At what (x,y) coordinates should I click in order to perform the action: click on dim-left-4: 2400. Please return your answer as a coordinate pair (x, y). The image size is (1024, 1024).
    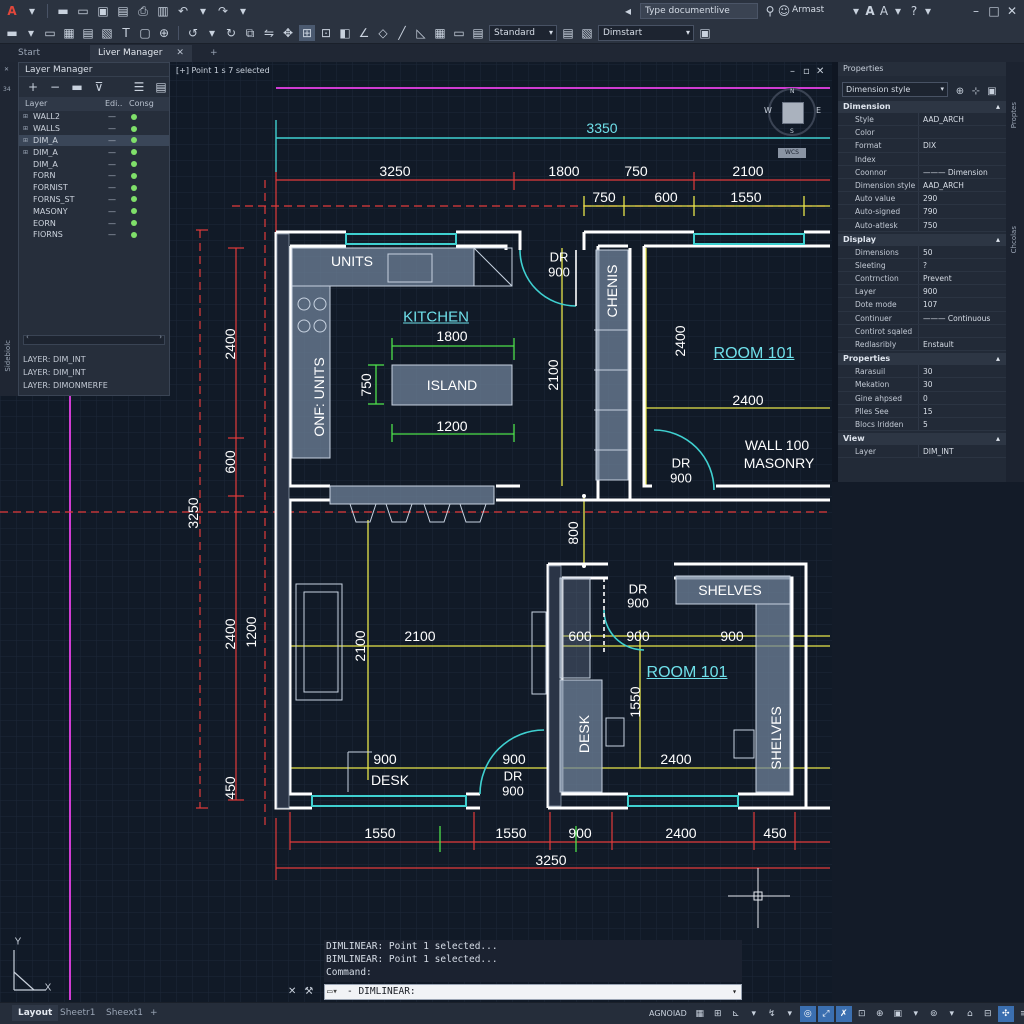
    Looking at the image, I should click on (230, 633).